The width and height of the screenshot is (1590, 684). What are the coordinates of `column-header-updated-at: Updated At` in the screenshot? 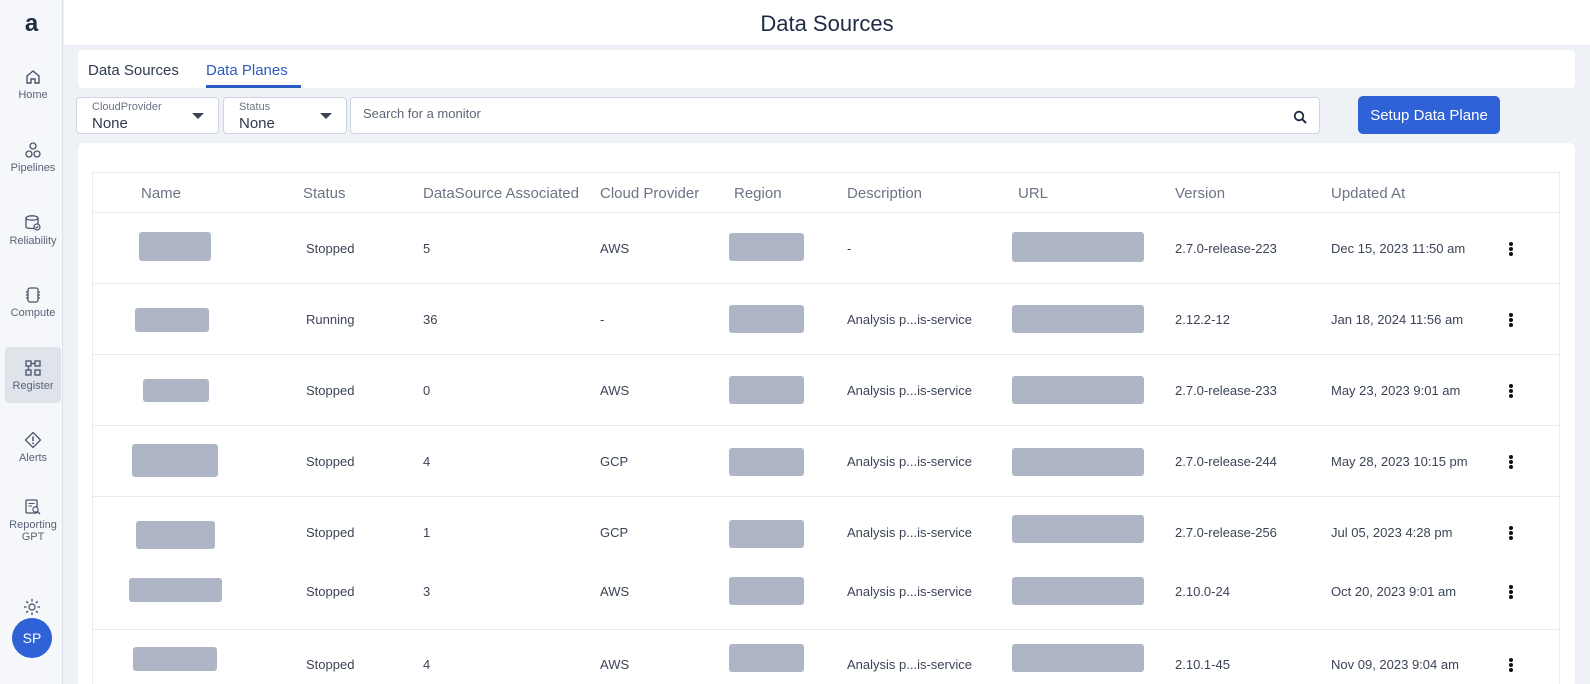 It's located at (1368, 193).